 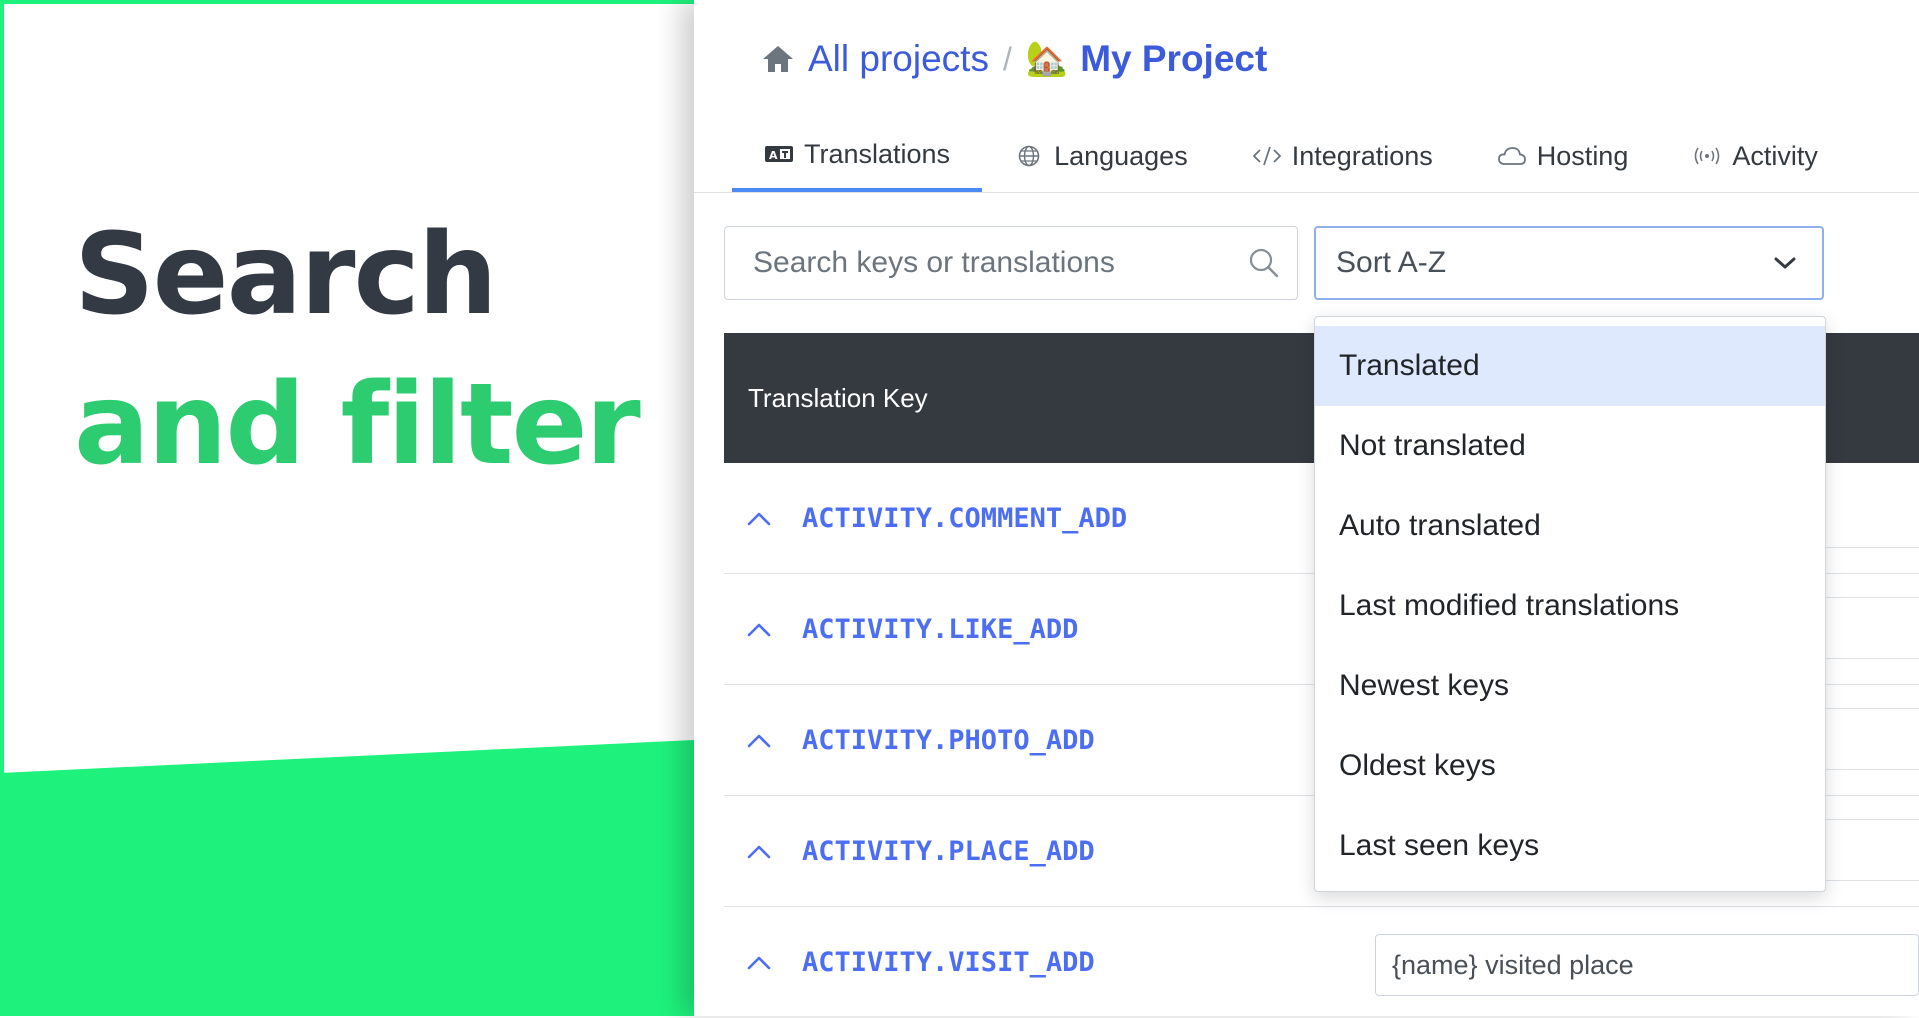 What do you see at coordinates (1264, 263) in the screenshot?
I see `search-icon` at bounding box center [1264, 263].